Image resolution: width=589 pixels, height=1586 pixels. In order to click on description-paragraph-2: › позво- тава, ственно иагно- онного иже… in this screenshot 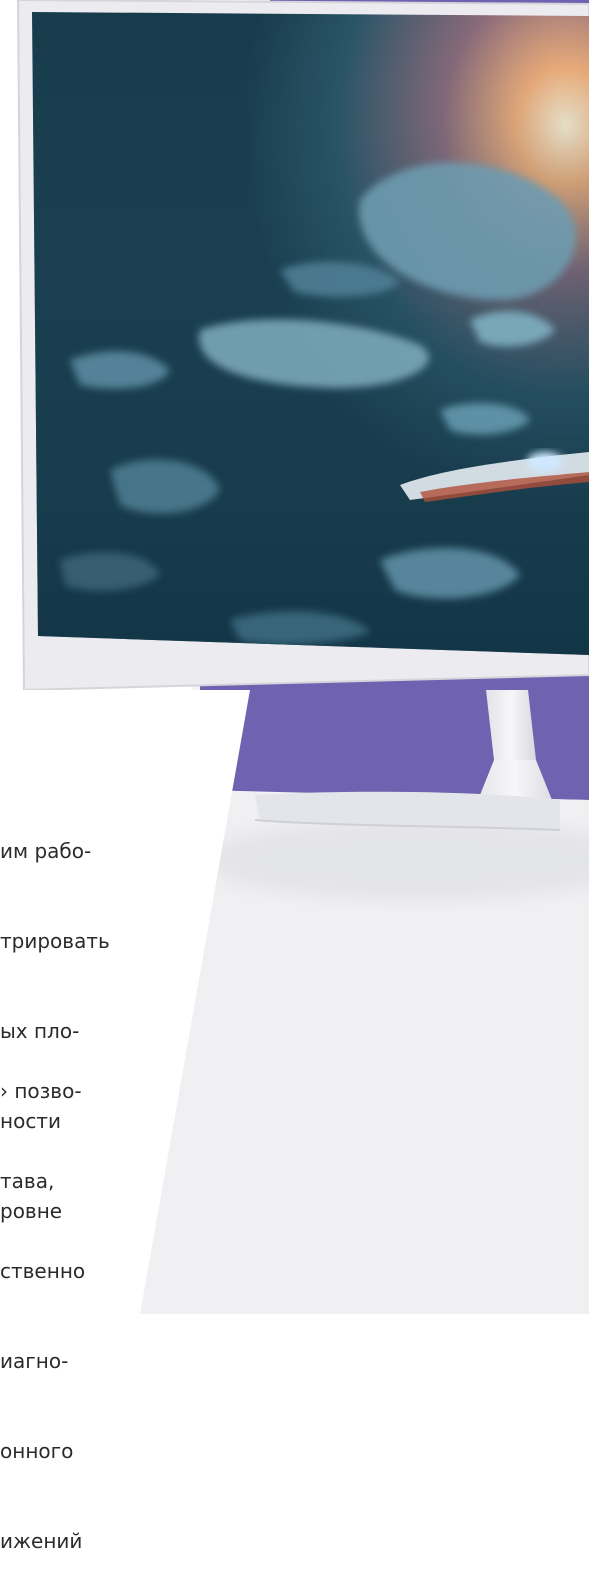, I will do `click(115, 1301)`.